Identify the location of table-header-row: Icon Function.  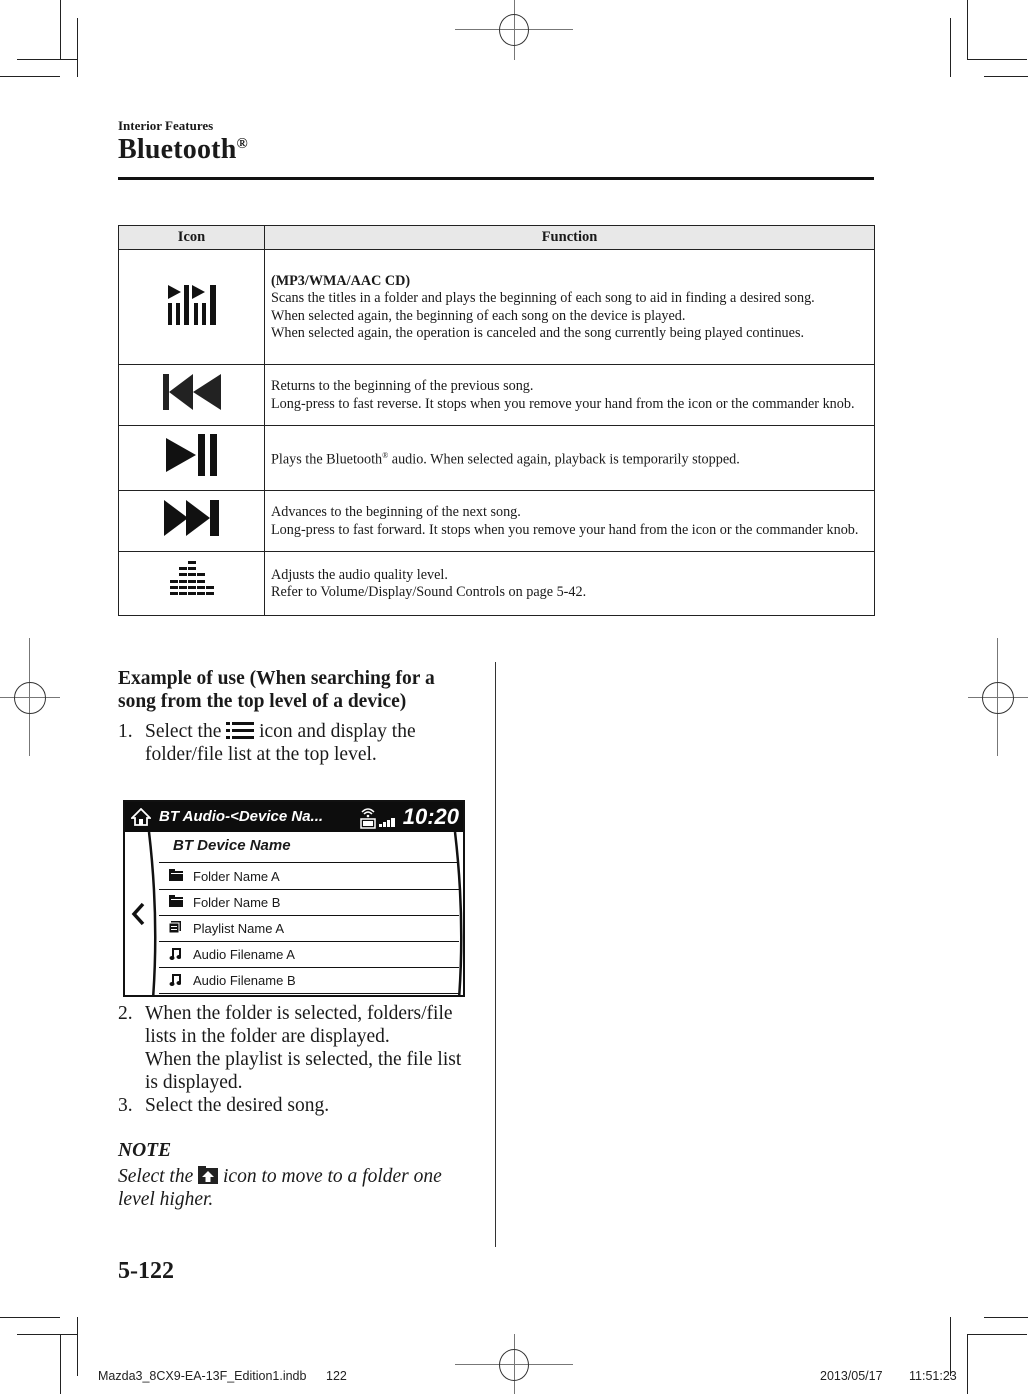
(496, 237).